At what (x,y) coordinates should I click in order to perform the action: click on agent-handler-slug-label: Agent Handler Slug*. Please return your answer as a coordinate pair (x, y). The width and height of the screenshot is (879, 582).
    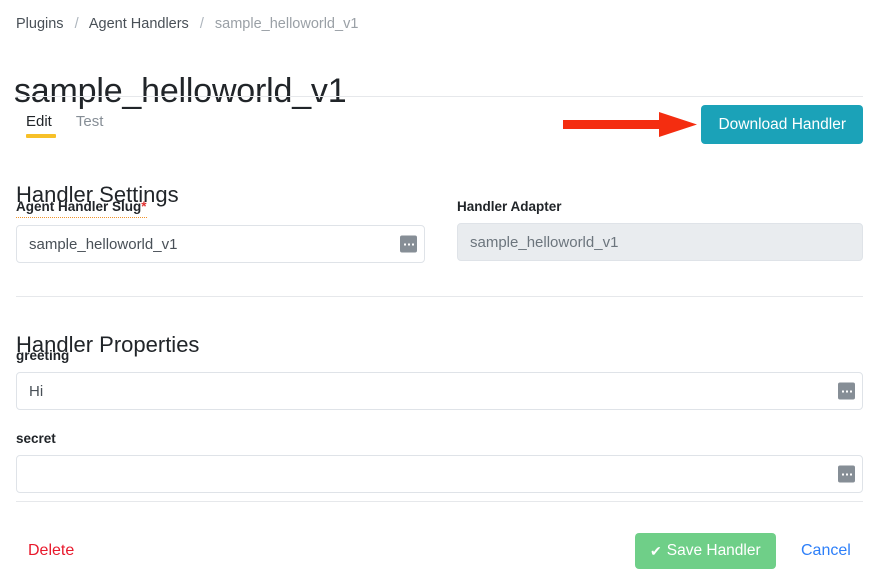
    Looking at the image, I should click on (81, 208).